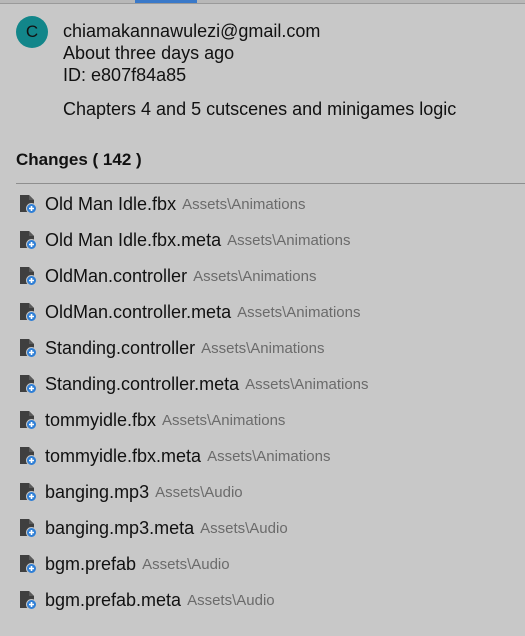 Image resolution: width=525 pixels, height=636 pixels. I want to click on commit-id-value: e807f84a85, so click(138, 75).